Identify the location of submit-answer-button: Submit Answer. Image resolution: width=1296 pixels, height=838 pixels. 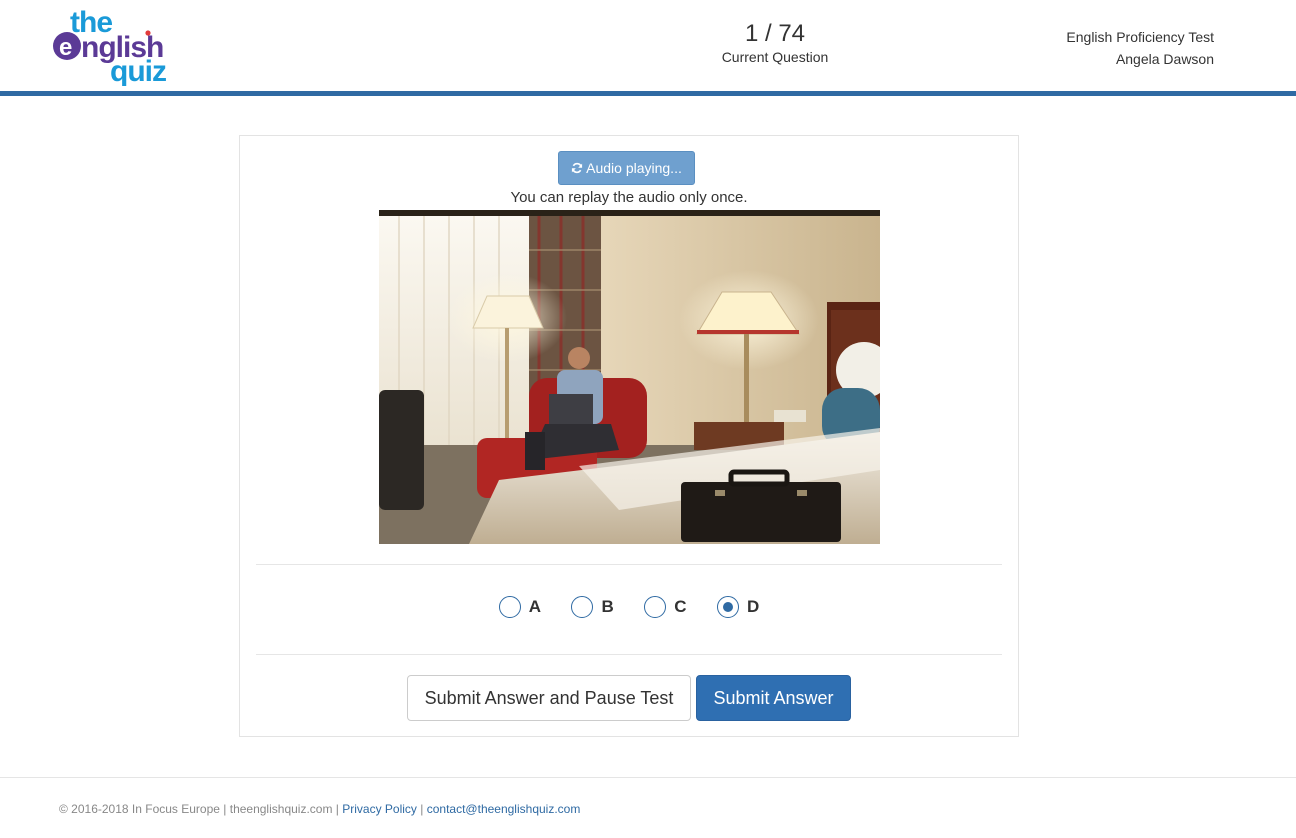
(773, 698).